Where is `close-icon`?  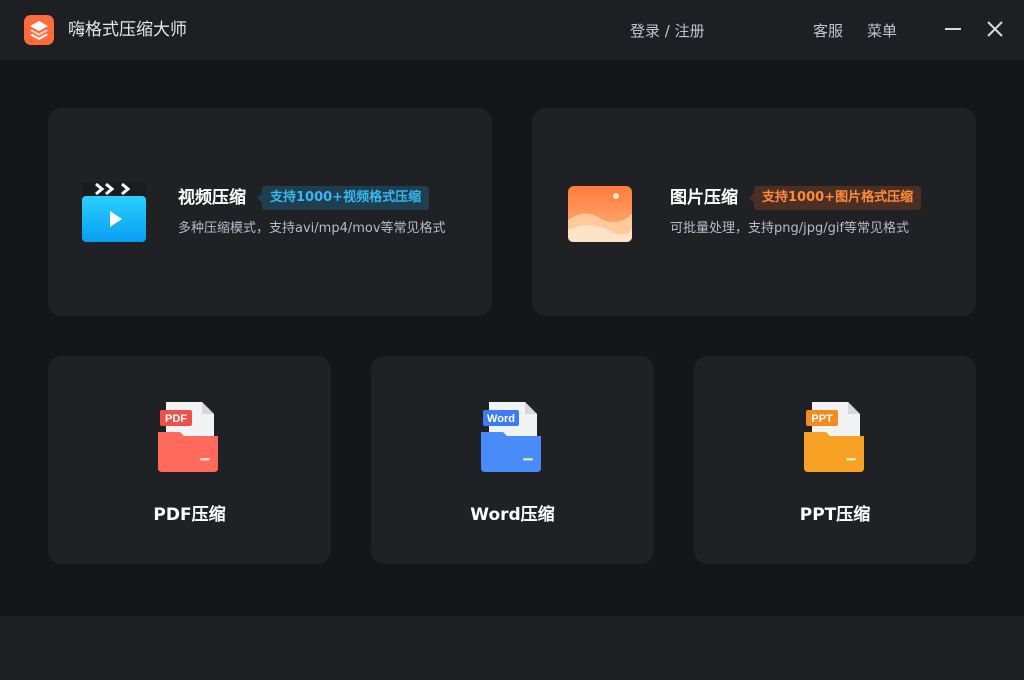
close-icon is located at coordinates (995, 29).